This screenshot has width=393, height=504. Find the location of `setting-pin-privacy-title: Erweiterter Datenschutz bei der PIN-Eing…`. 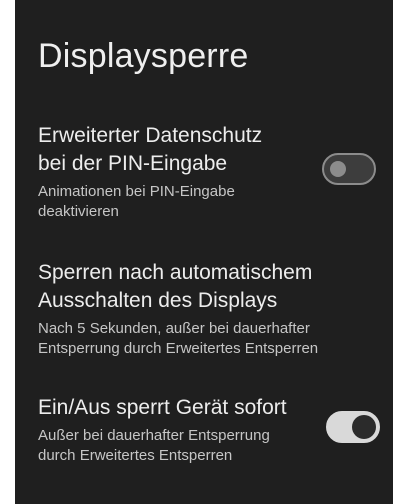

setting-pin-privacy-title: Erweiterter Datenschutz bei der PIN-Eing… is located at coordinates (150, 149).